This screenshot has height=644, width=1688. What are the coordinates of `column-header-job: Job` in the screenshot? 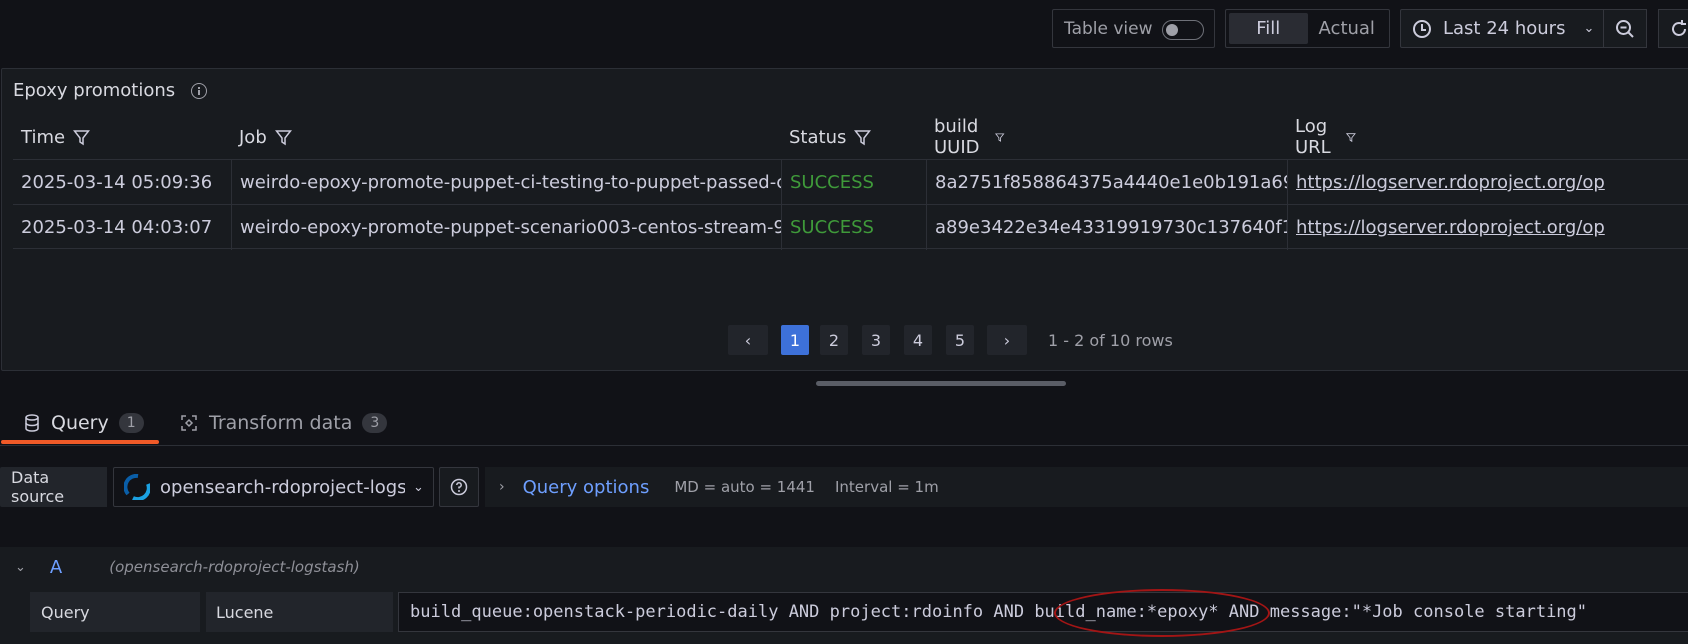 It's located at (261, 137).